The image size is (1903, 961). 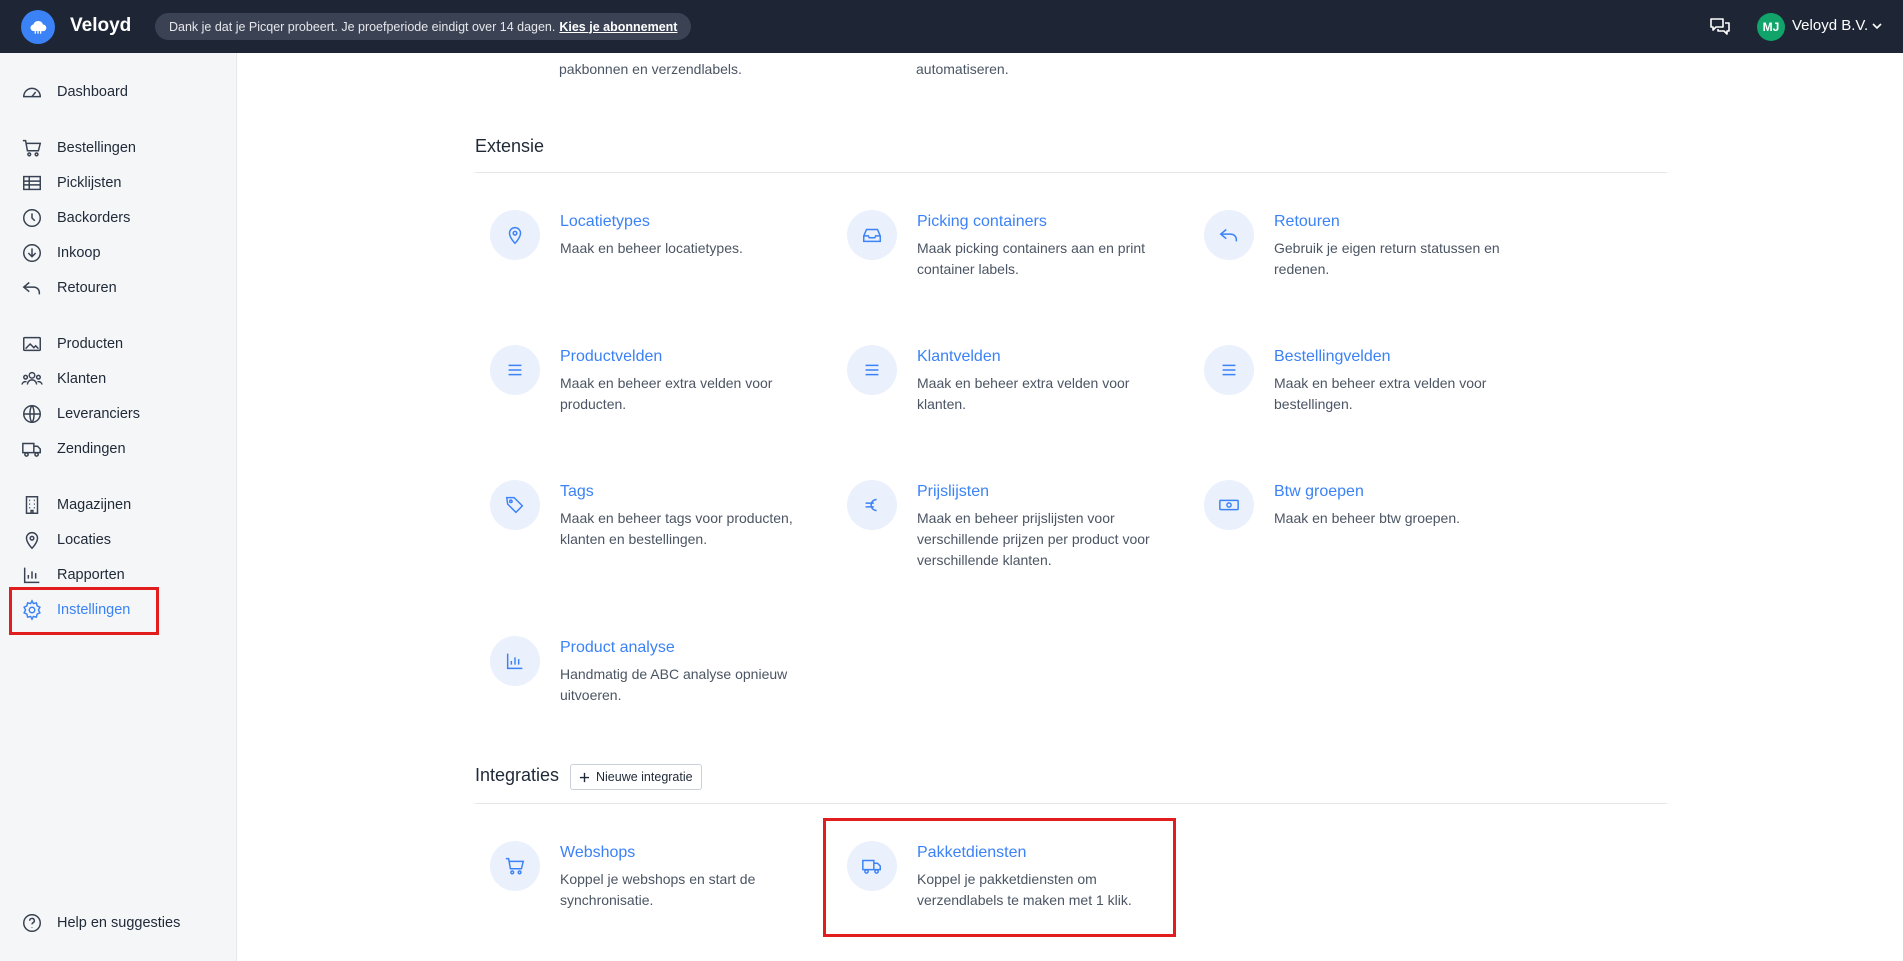 I want to click on chat-icon, so click(x=1720, y=26).